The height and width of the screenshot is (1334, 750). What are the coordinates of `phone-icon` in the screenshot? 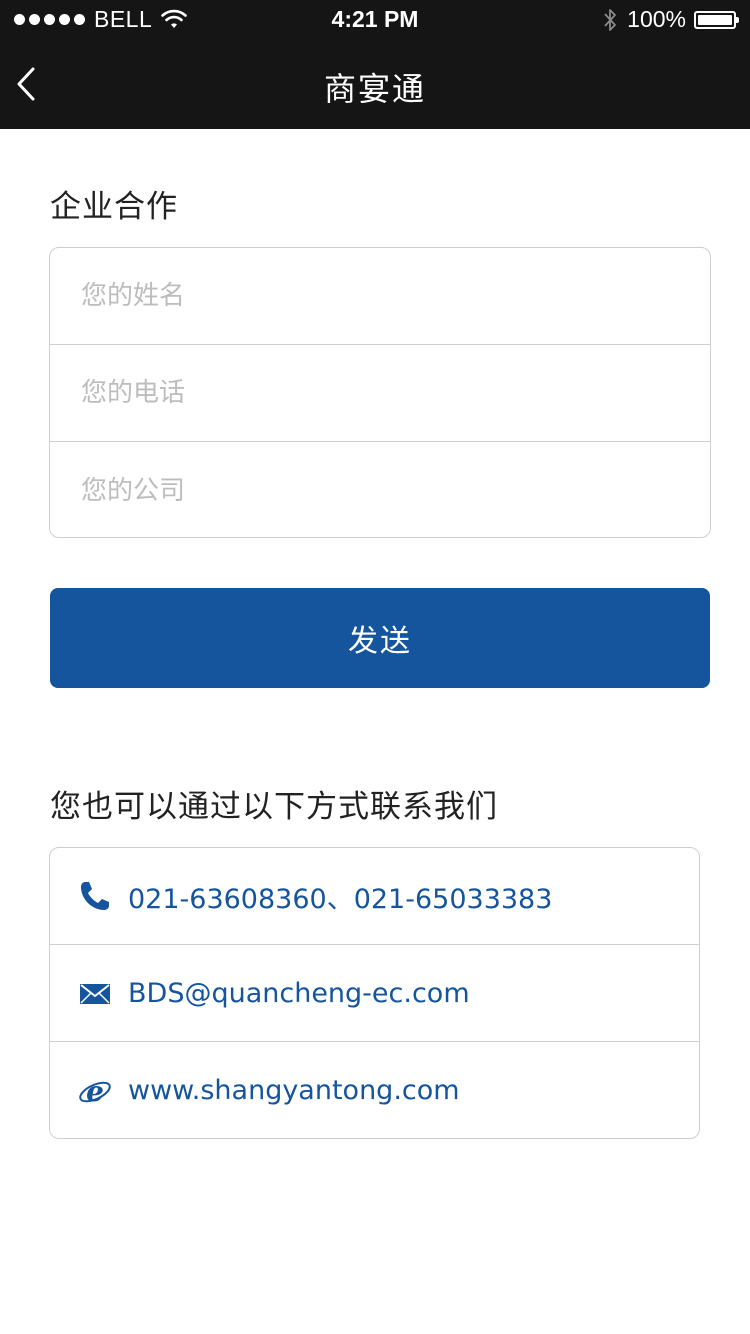 It's located at (95, 896).